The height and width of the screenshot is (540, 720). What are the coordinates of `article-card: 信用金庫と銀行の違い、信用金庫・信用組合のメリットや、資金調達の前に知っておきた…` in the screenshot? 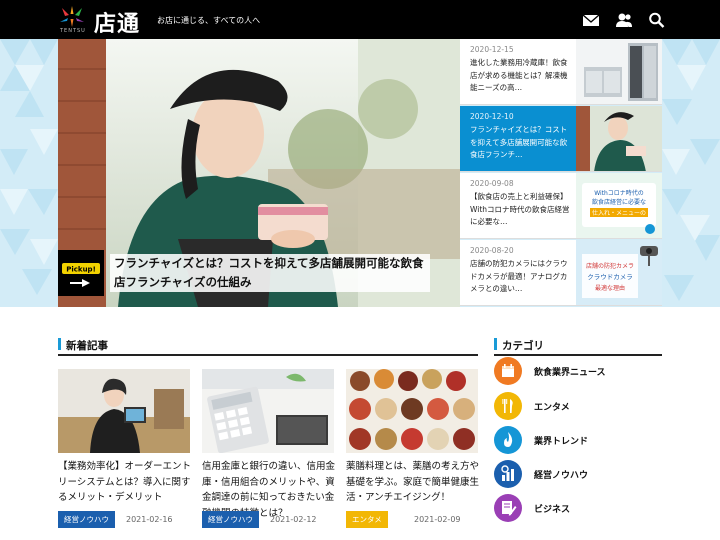 It's located at (268, 452).